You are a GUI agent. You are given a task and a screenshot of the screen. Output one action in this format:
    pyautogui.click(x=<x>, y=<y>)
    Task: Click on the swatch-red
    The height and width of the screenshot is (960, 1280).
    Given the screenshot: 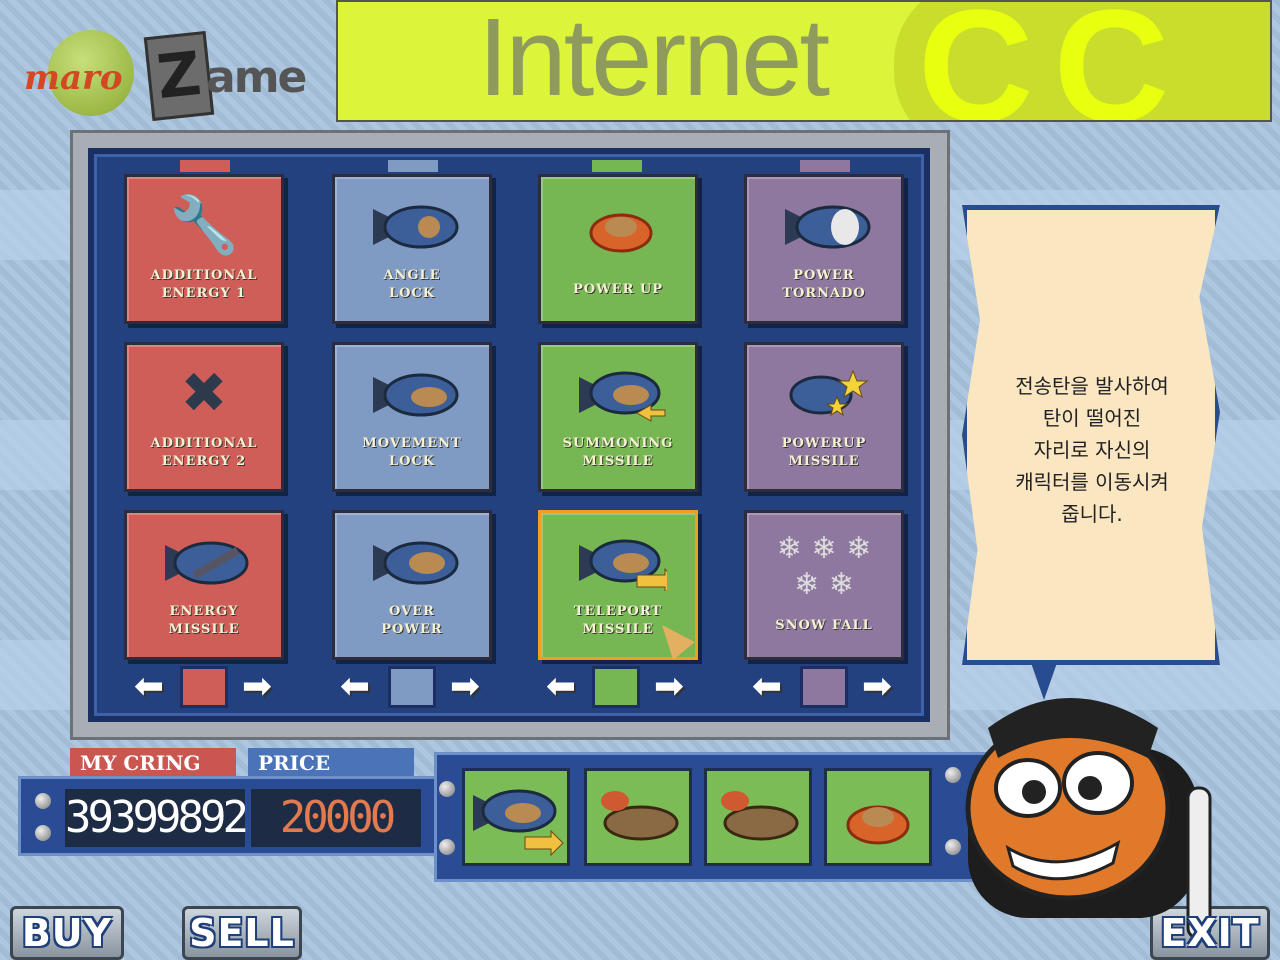 What is the action you would take?
    pyautogui.click(x=204, y=687)
    